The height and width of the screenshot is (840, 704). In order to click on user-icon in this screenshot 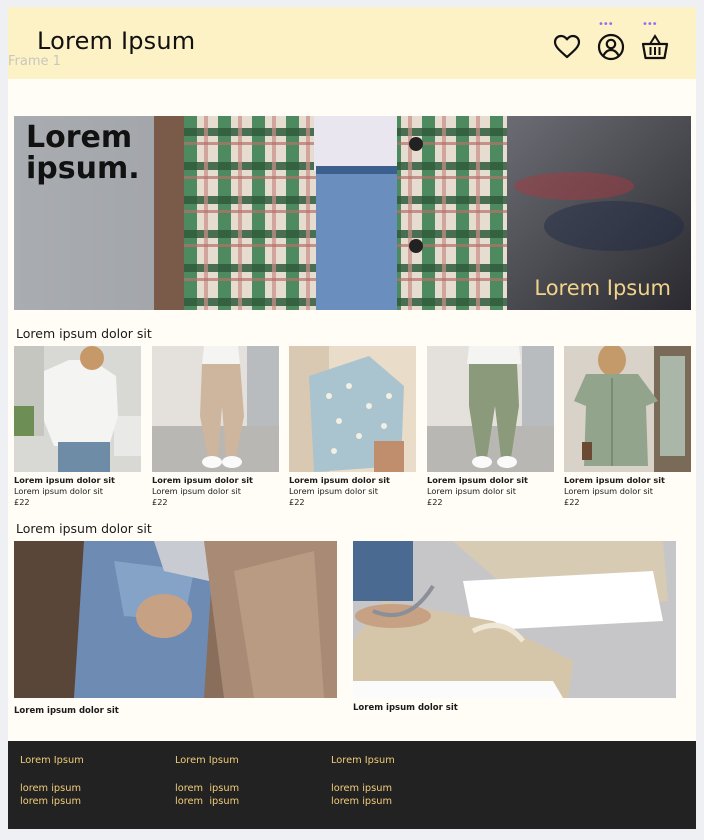, I will do `click(611, 47)`.